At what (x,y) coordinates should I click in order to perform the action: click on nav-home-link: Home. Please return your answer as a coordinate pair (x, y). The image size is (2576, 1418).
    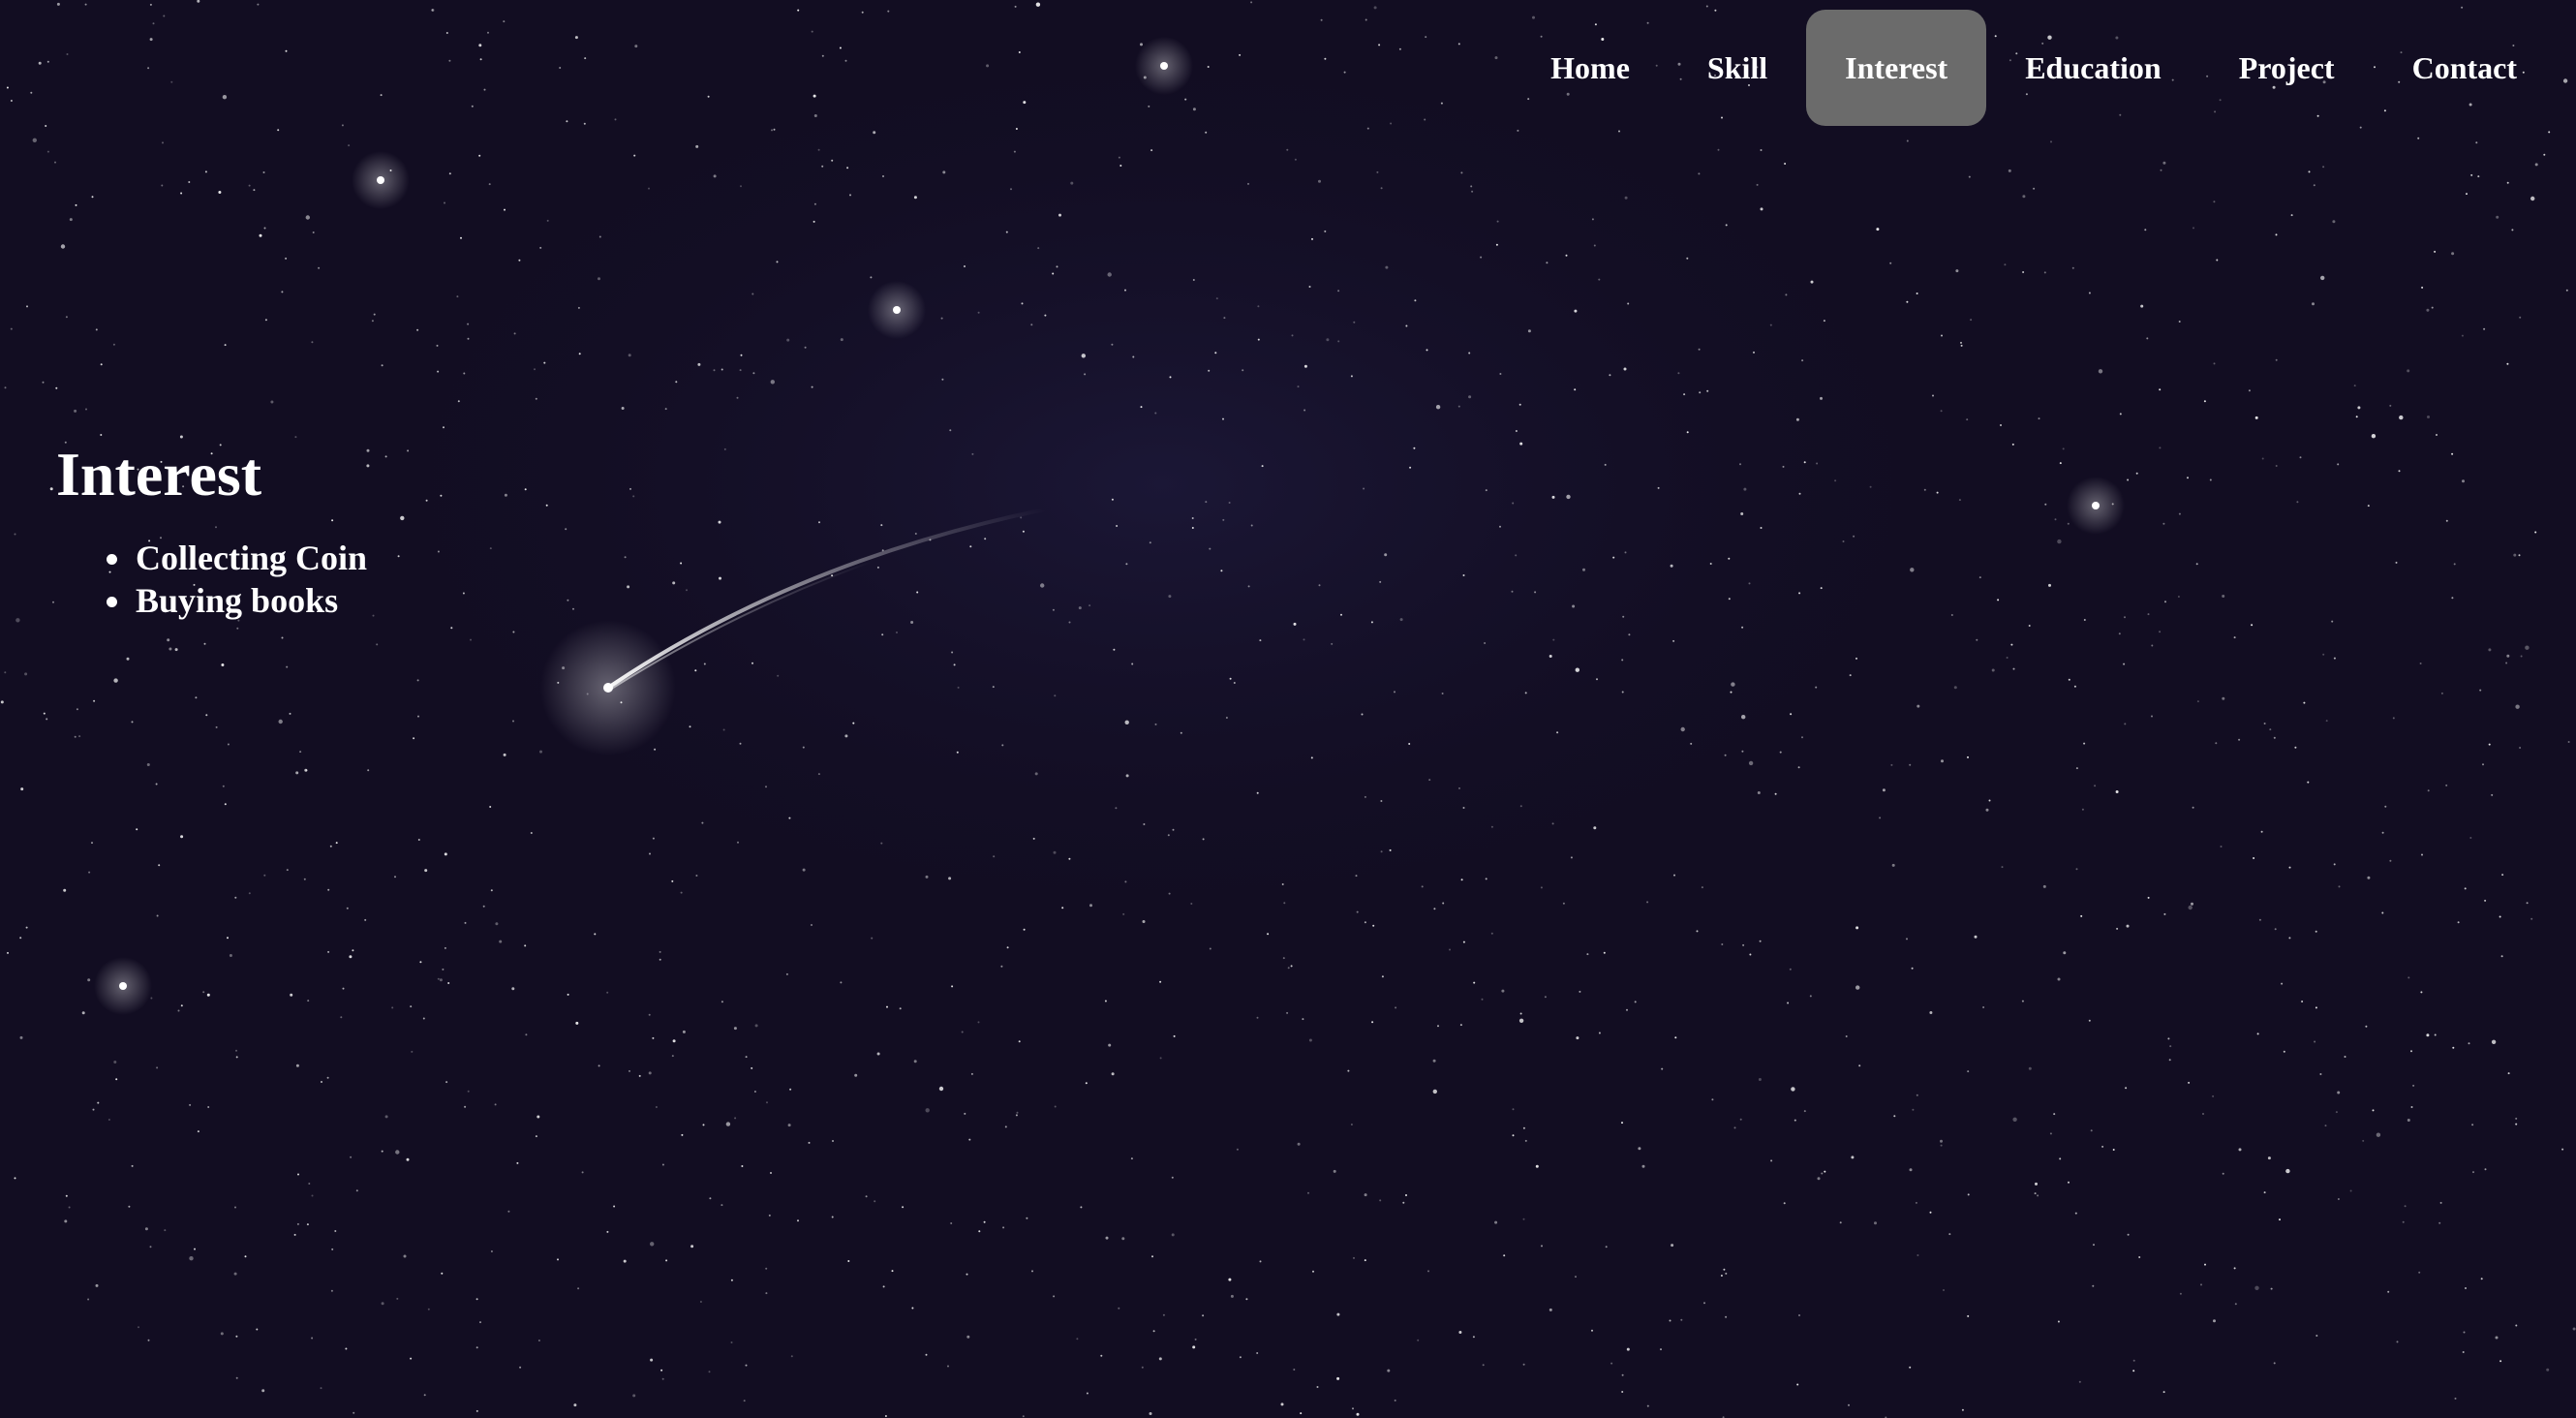
    Looking at the image, I should click on (1590, 68).